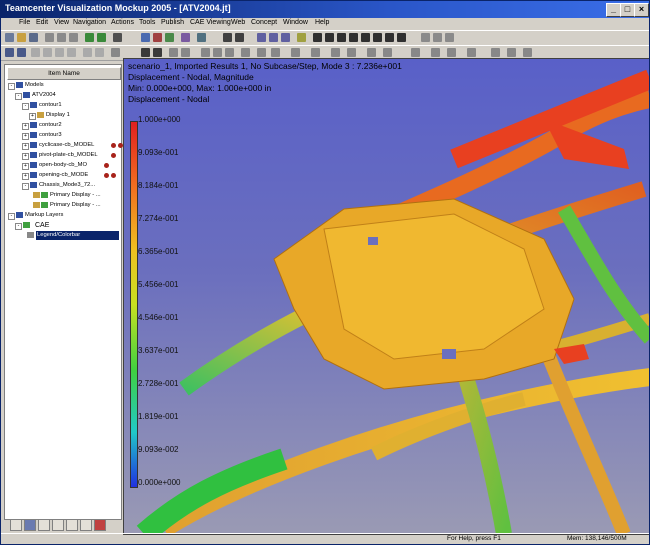 This screenshot has width=650, height=545. Describe the element at coordinates (401, 37) in the screenshot. I see `fly-icon` at that location.